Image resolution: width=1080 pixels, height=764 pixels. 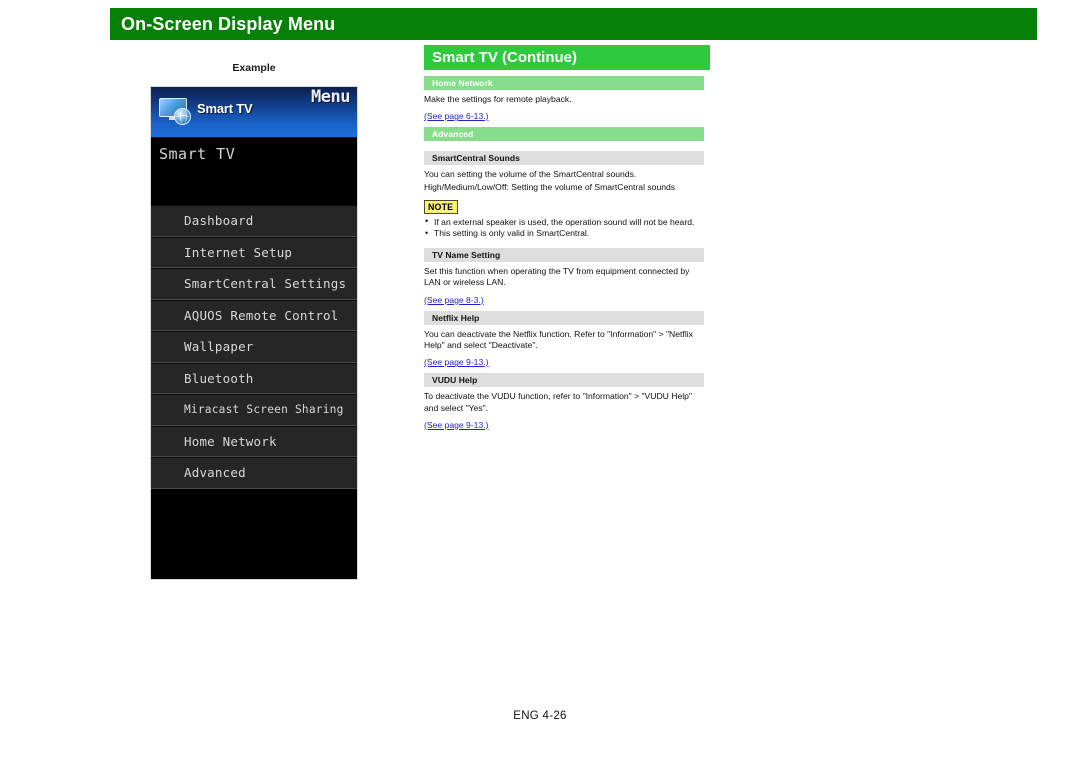 What do you see at coordinates (261, 315) in the screenshot?
I see `tv-menu-item-label: AQUOS Remote Control` at bounding box center [261, 315].